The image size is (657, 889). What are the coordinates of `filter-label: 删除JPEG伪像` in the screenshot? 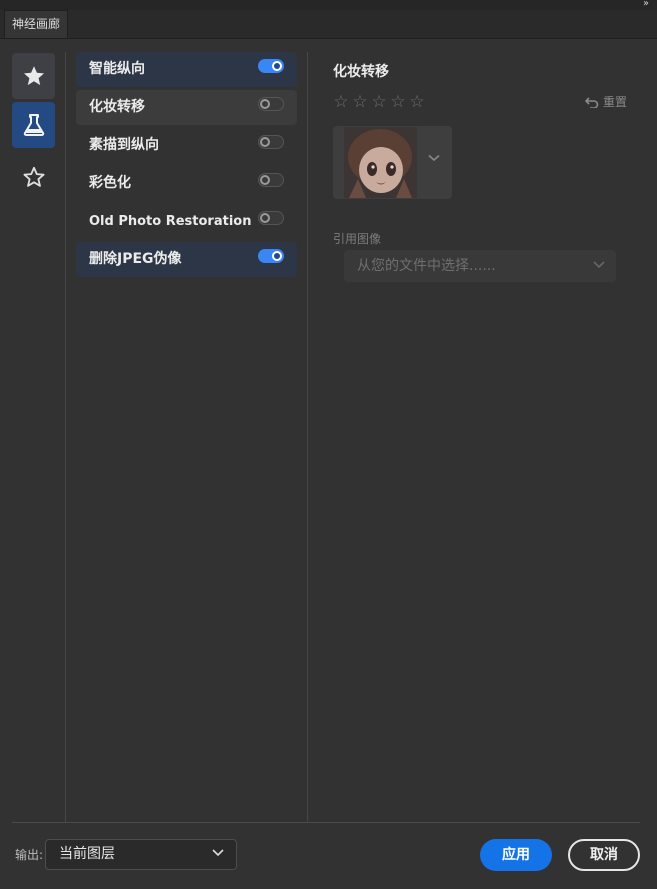 It's located at (135, 259).